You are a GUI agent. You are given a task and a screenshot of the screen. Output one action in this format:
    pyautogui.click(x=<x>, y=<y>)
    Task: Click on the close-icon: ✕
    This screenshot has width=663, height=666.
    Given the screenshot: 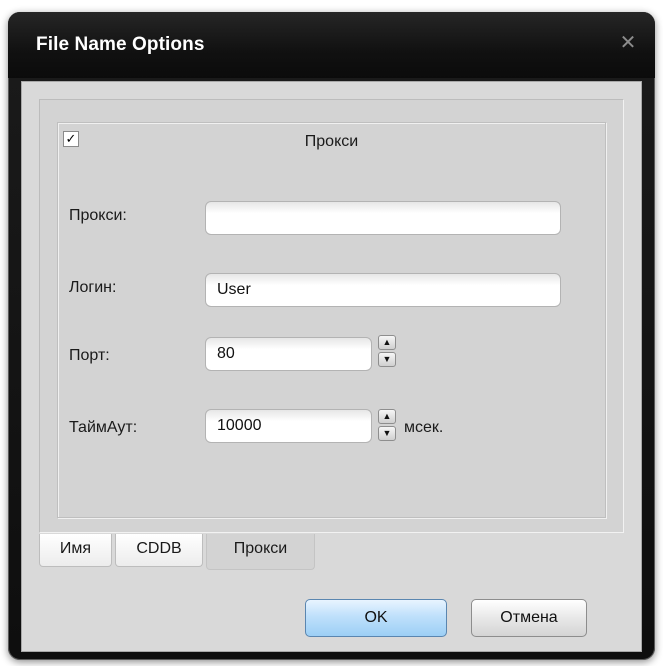 What is the action you would take?
    pyautogui.click(x=628, y=43)
    